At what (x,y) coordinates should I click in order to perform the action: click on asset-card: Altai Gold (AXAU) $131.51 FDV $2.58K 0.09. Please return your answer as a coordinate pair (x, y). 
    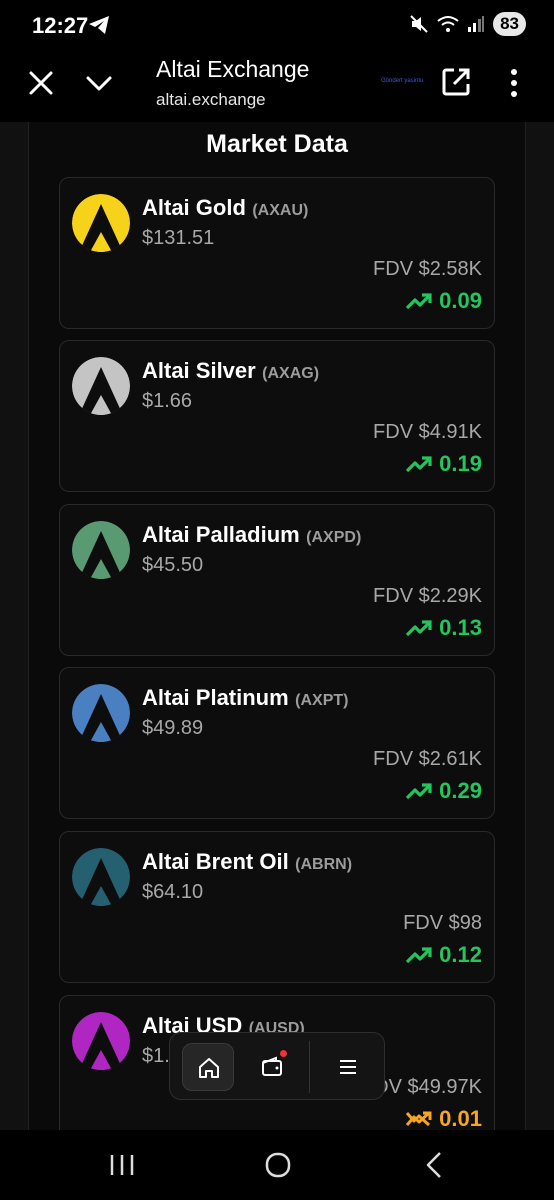
    Looking at the image, I should click on (277, 253).